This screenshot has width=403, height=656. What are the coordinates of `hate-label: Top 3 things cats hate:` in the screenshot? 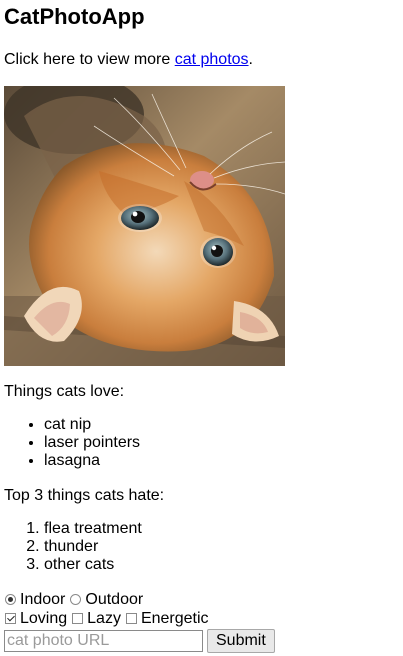 It's located at (84, 495).